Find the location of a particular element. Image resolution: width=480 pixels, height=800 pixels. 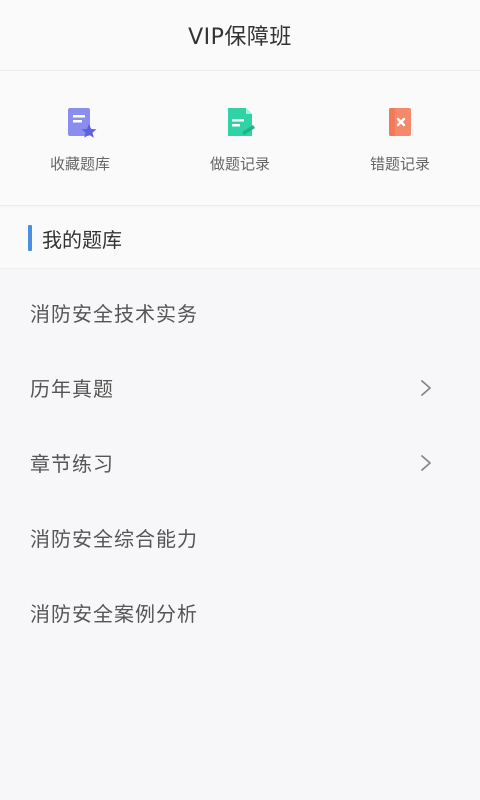

favorite-bank-icon is located at coordinates (80, 123).